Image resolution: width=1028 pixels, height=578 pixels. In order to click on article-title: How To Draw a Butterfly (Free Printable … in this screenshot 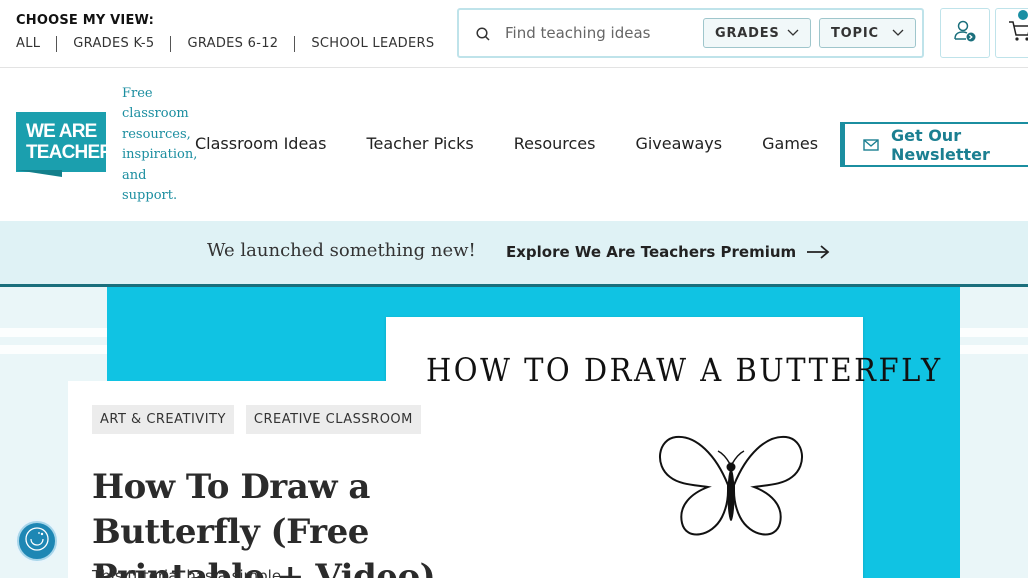, I will do `click(264, 522)`.